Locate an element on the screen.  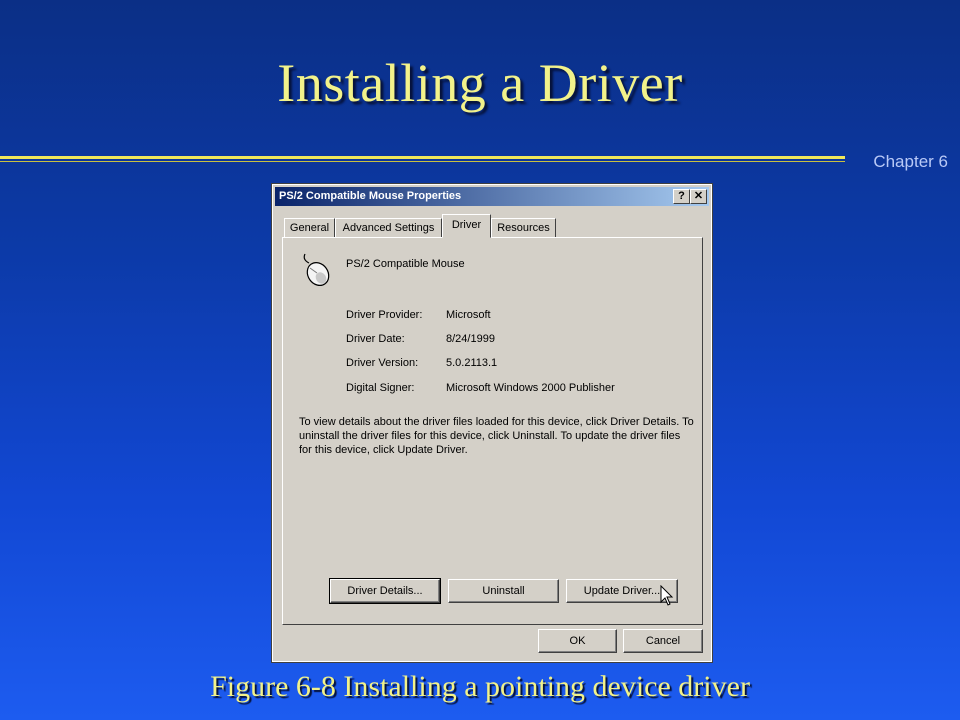
ok-button: OK is located at coordinates (577, 641).